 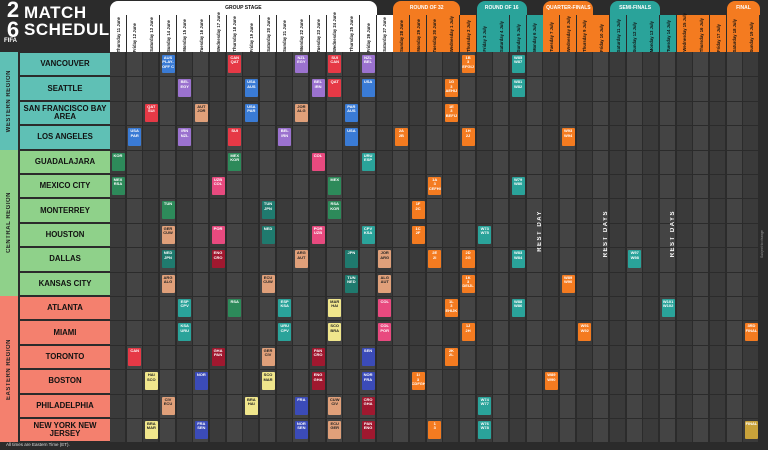 What do you see at coordinates (368, 161) in the screenshot?
I see `match-tile: URU ESP` at bounding box center [368, 161].